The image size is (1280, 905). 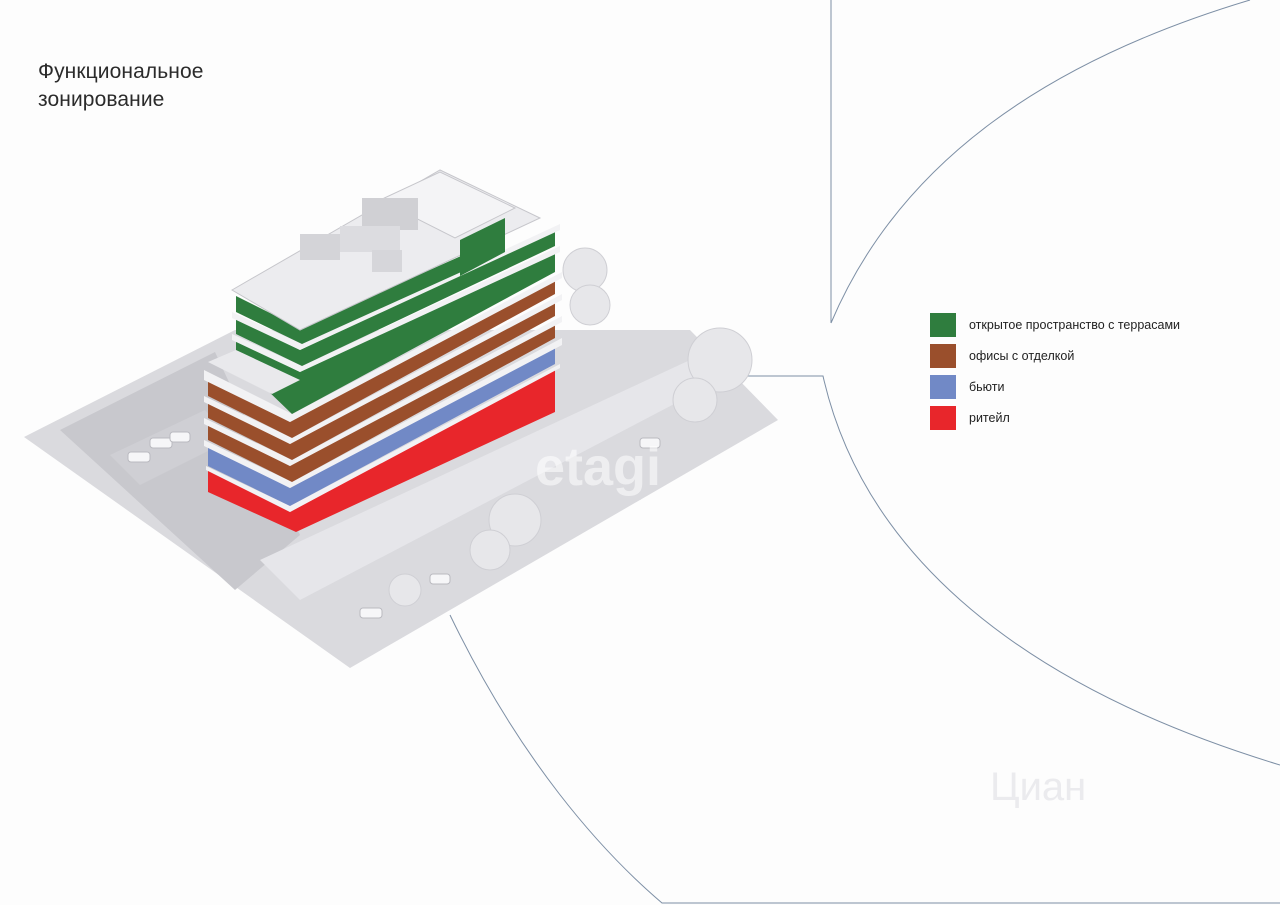 What do you see at coordinates (1055, 417) in the screenshot?
I see `legend-item-retail: ритейл` at bounding box center [1055, 417].